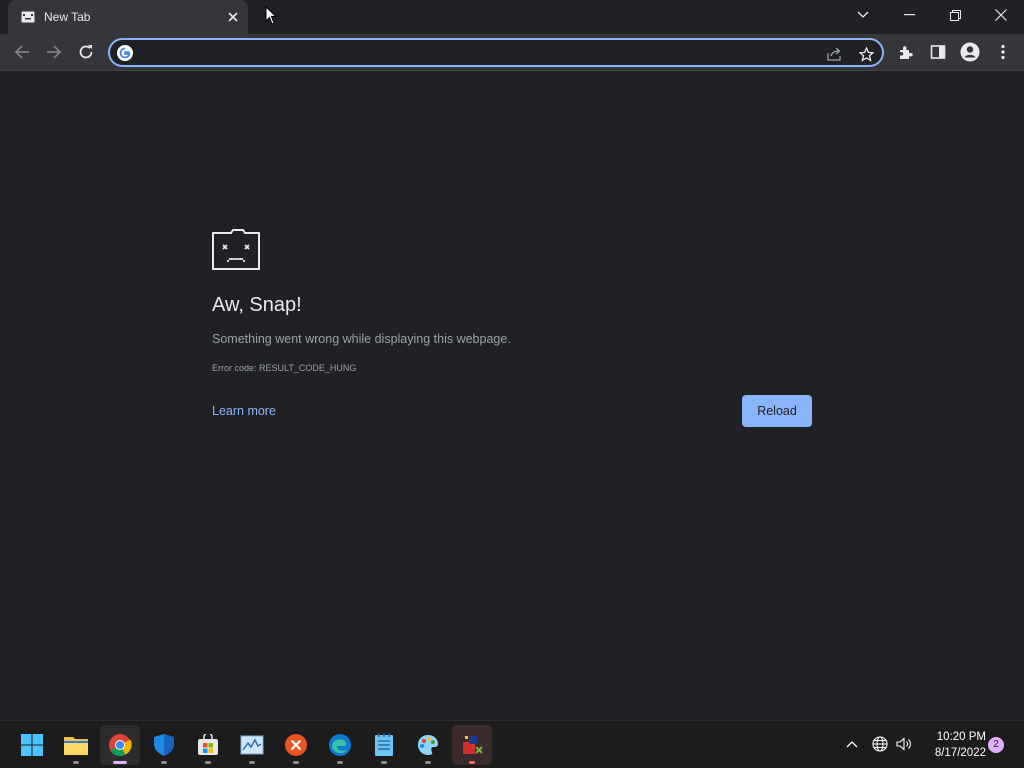  What do you see at coordinates (866, 54) in the screenshot?
I see `star-icon` at bounding box center [866, 54].